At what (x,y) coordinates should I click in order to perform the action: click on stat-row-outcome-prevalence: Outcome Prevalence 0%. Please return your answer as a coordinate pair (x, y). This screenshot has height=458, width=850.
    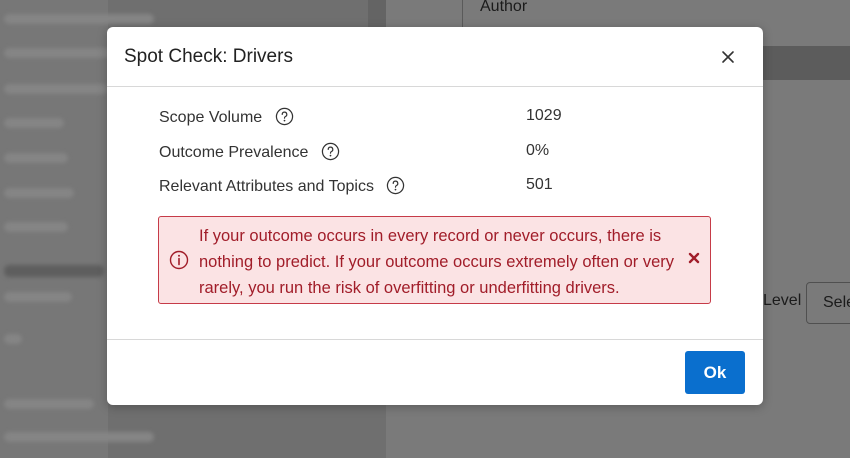
    Looking at the image, I should click on (461, 153).